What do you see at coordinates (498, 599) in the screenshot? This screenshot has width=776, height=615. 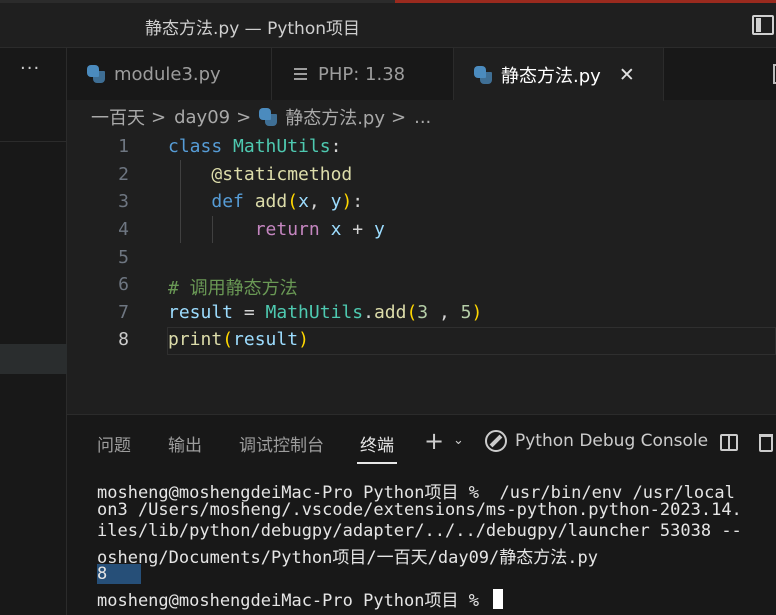 I see `terminal-cursor` at bounding box center [498, 599].